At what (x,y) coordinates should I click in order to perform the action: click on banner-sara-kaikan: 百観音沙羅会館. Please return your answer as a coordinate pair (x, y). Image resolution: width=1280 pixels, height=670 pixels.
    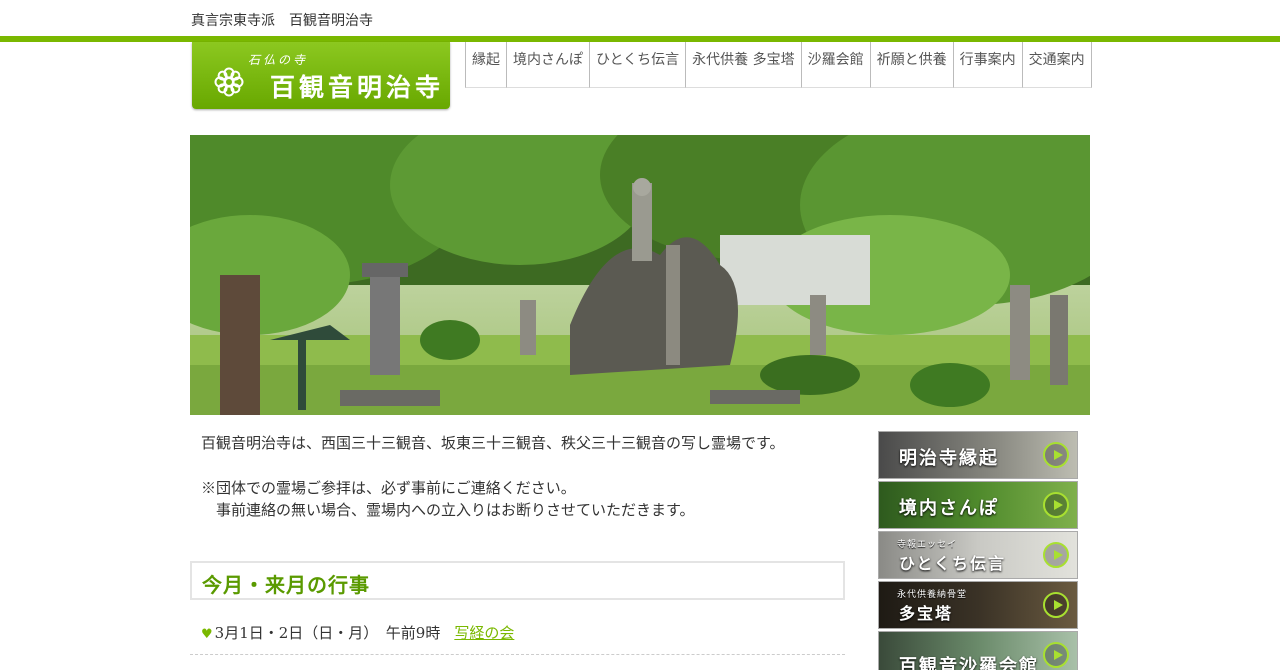
    Looking at the image, I should click on (978, 650).